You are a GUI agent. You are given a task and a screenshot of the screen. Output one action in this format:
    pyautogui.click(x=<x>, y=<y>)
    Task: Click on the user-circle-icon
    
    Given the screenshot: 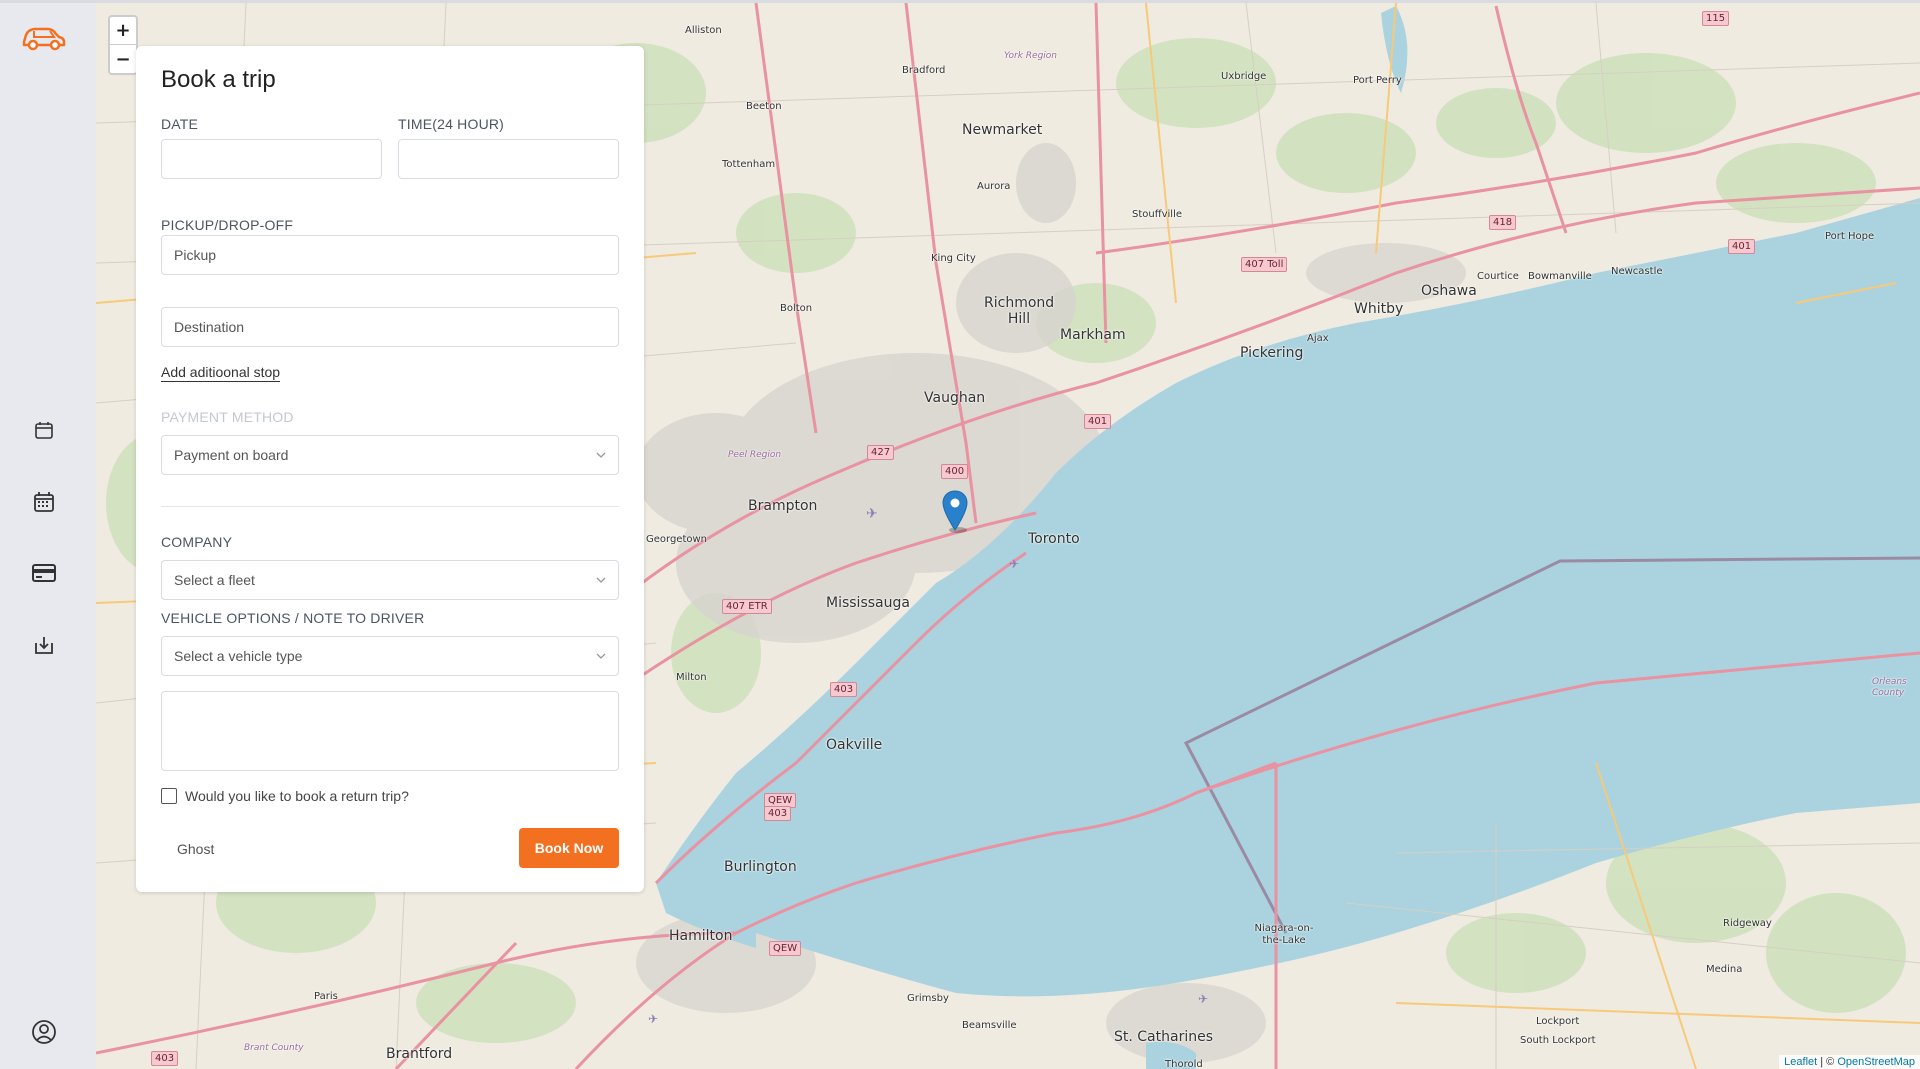 What is the action you would take?
    pyautogui.click(x=44, y=1032)
    